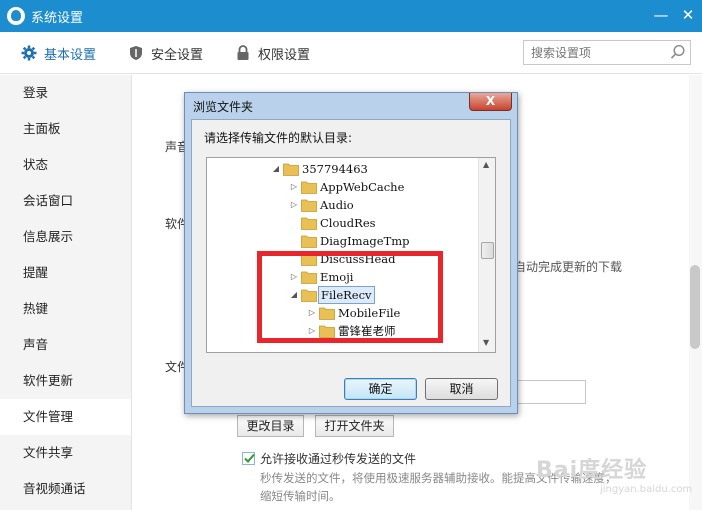 The width and height of the screenshot is (702, 510). I want to click on update-option-text: 自动完成更新的下载, so click(568, 267).